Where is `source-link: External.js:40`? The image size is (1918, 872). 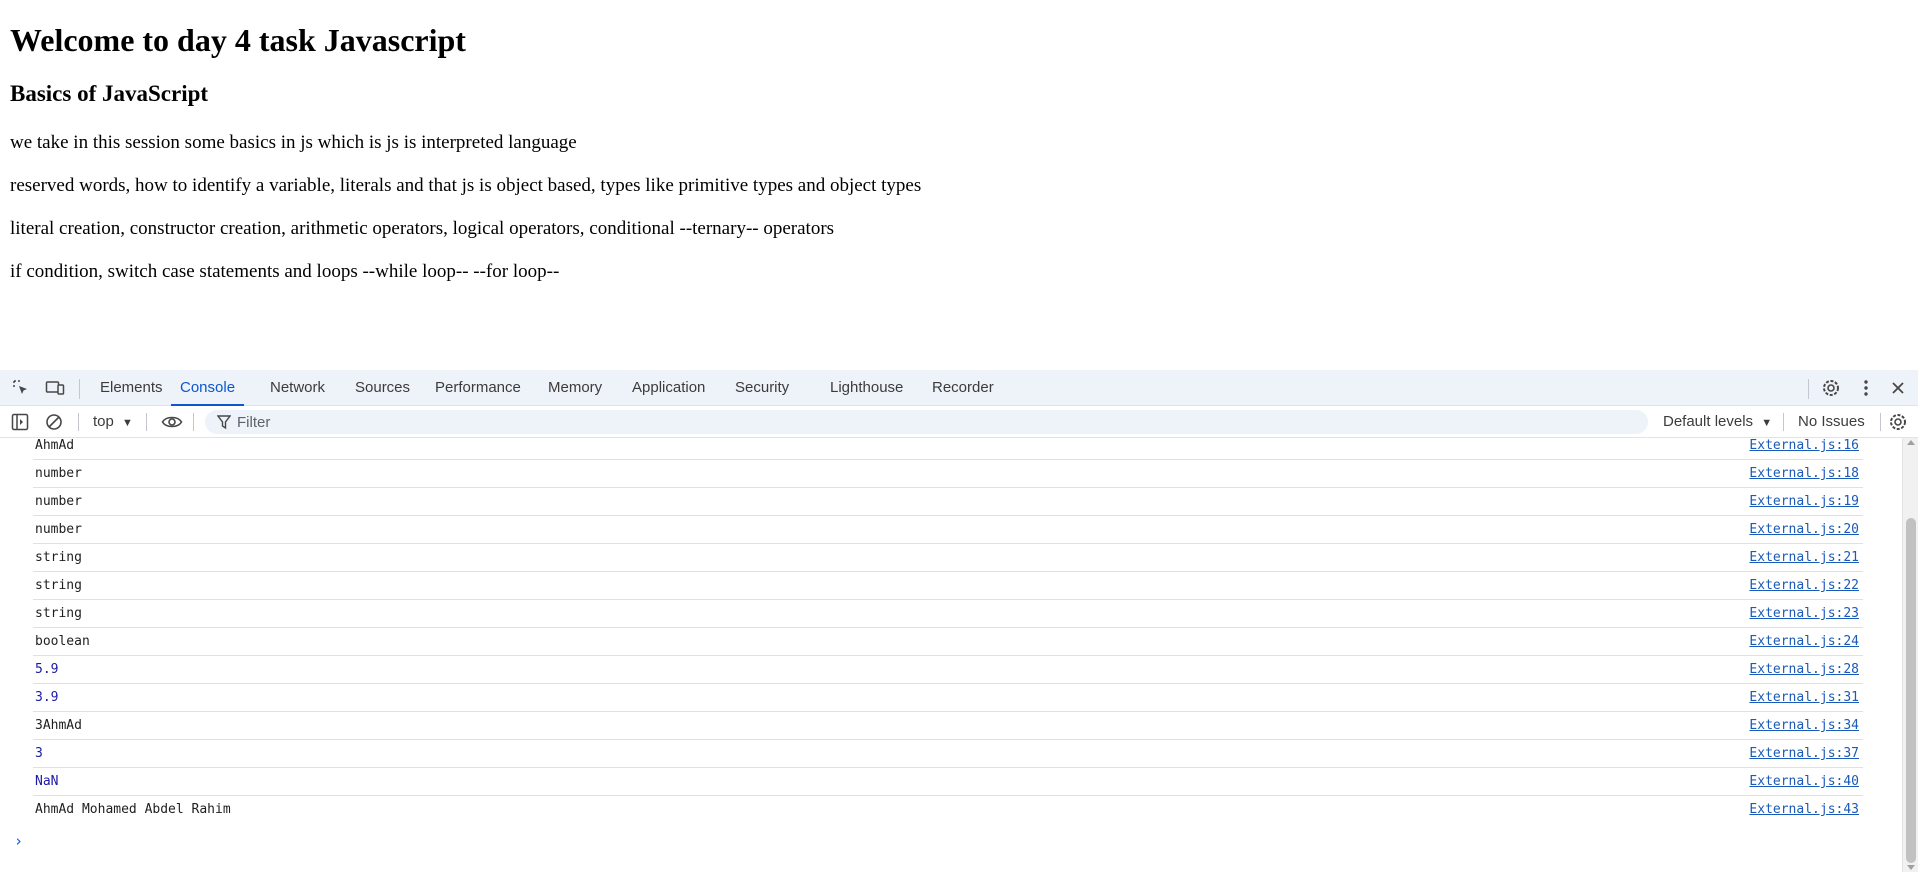 source-link: External.js:40 is located at coordinates (1804, 782).